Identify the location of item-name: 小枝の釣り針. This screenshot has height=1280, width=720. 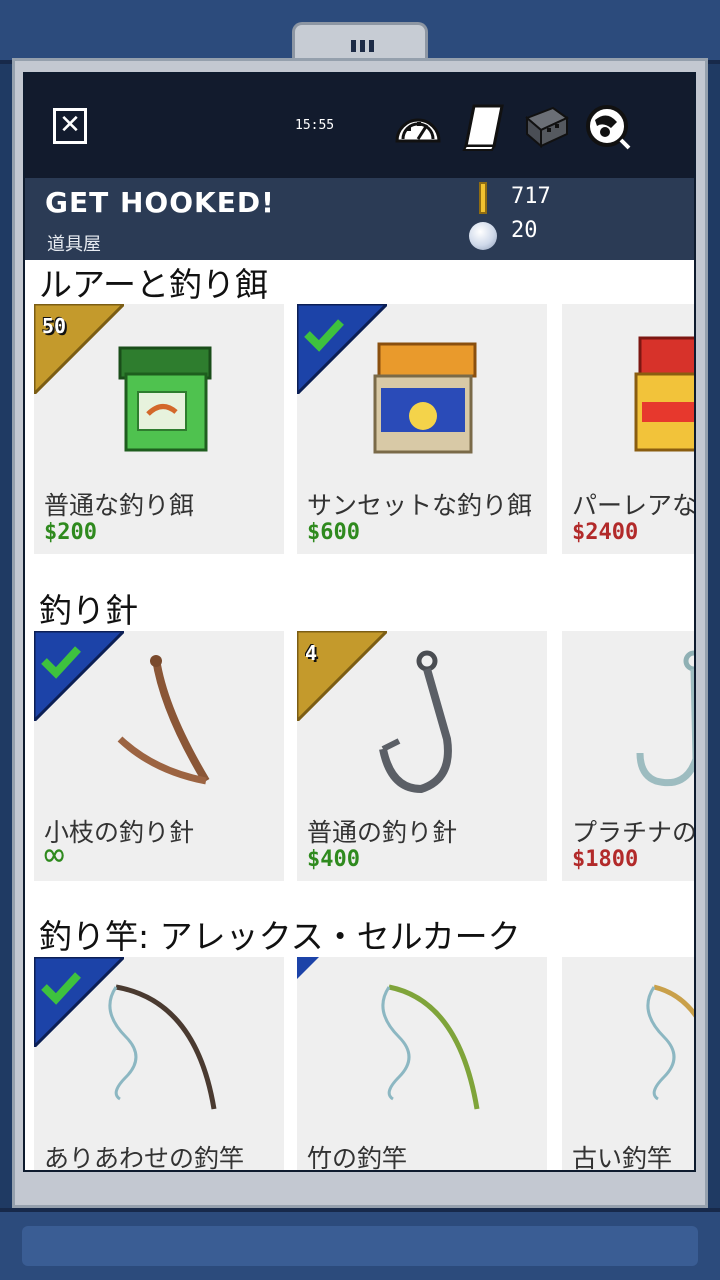
(119, 832).